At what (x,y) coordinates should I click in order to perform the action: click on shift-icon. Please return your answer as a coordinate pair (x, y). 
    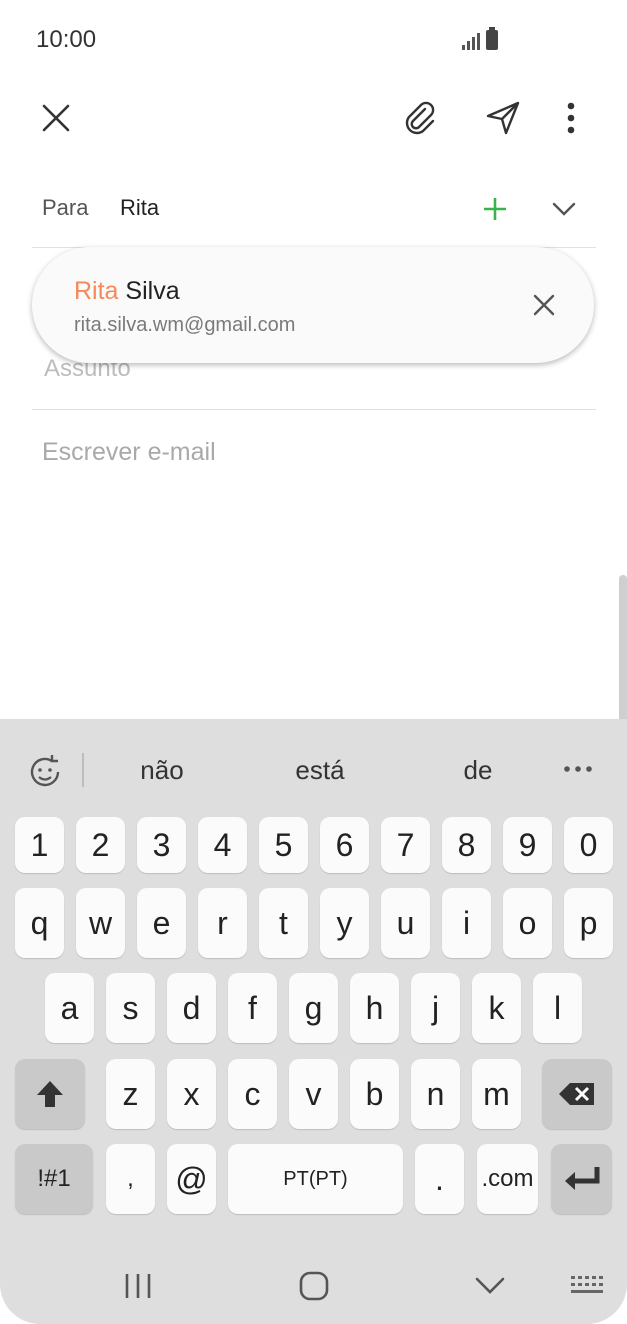
    Looking at the image, I should click on (50, 1094).